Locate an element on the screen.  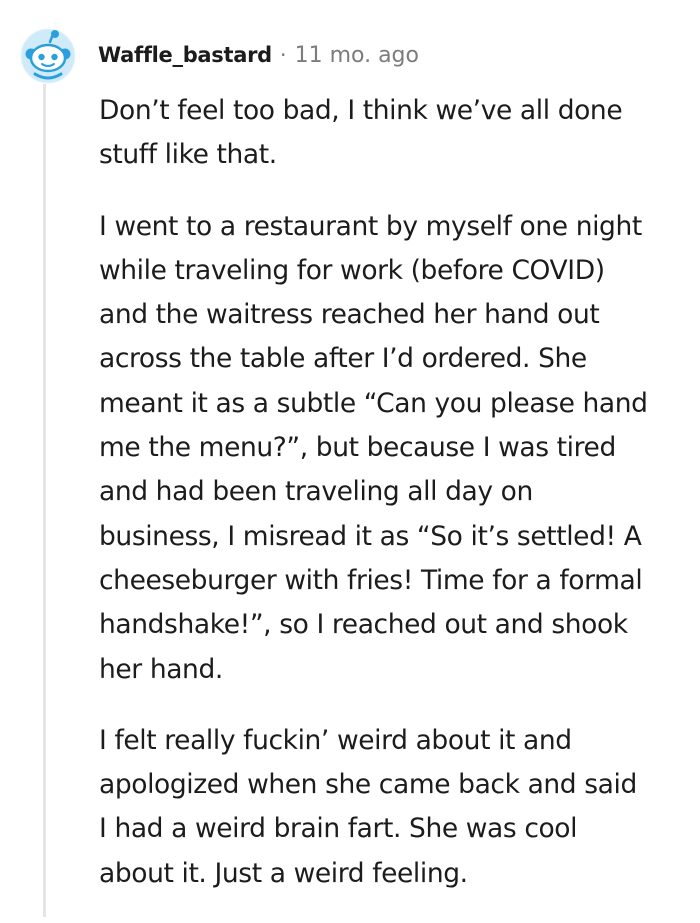
snoo-avatar-icon is located at coordinates (48, 56).